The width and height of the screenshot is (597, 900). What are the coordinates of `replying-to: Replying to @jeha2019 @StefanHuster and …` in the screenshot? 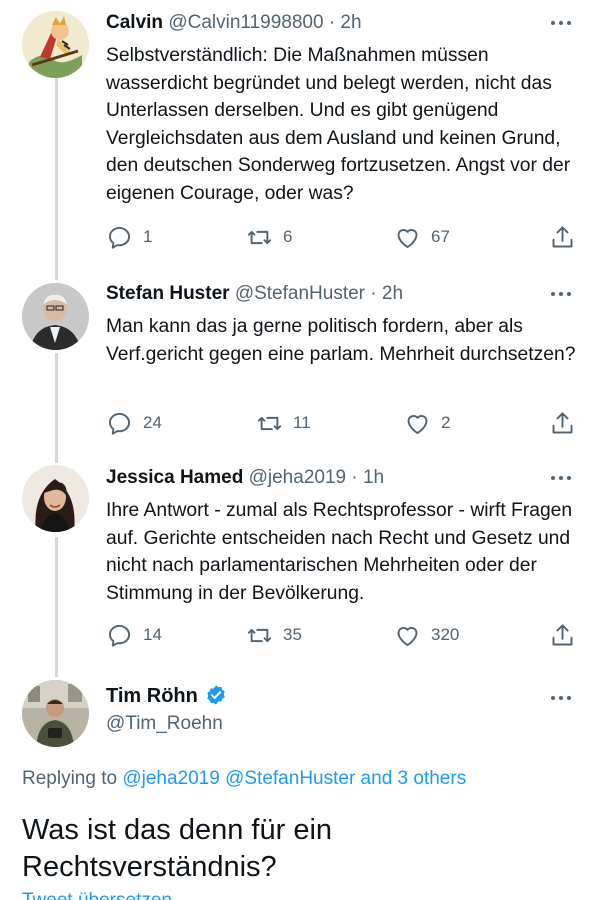 It's located at (244, 779).